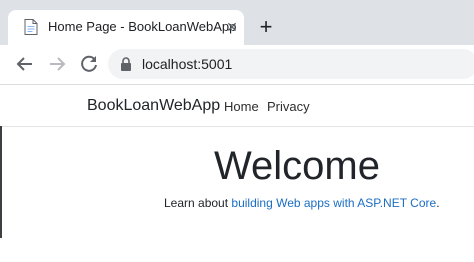 The height and width of the screenshot is (262, 474). What do you see at coordinates (297, 166) in the screenshot?
I see `page-heading: Welcome` at bounding box center [297, 166].